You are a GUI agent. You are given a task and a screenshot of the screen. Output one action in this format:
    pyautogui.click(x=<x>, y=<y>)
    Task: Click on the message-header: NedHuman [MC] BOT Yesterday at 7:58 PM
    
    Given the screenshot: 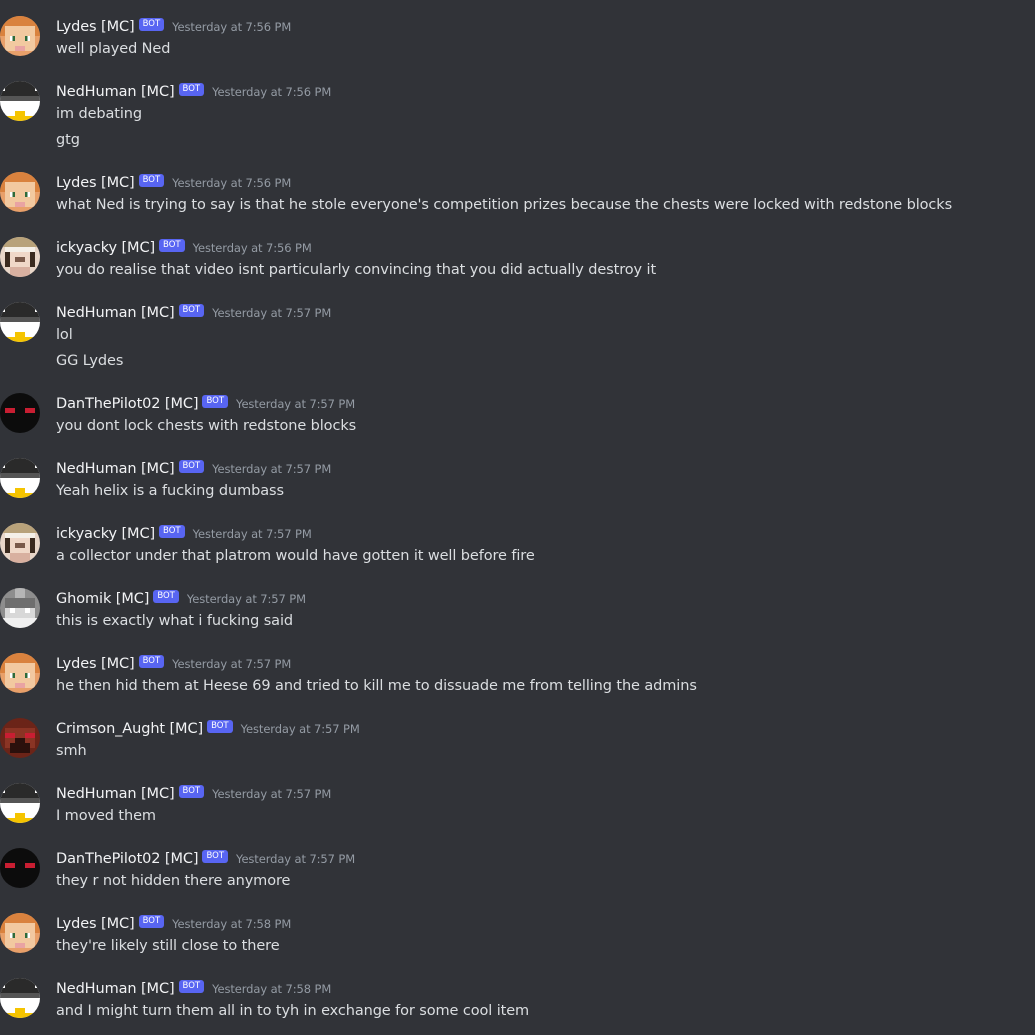 What is the action you would take?
    pyautogui.click(x=193, y=989)
    